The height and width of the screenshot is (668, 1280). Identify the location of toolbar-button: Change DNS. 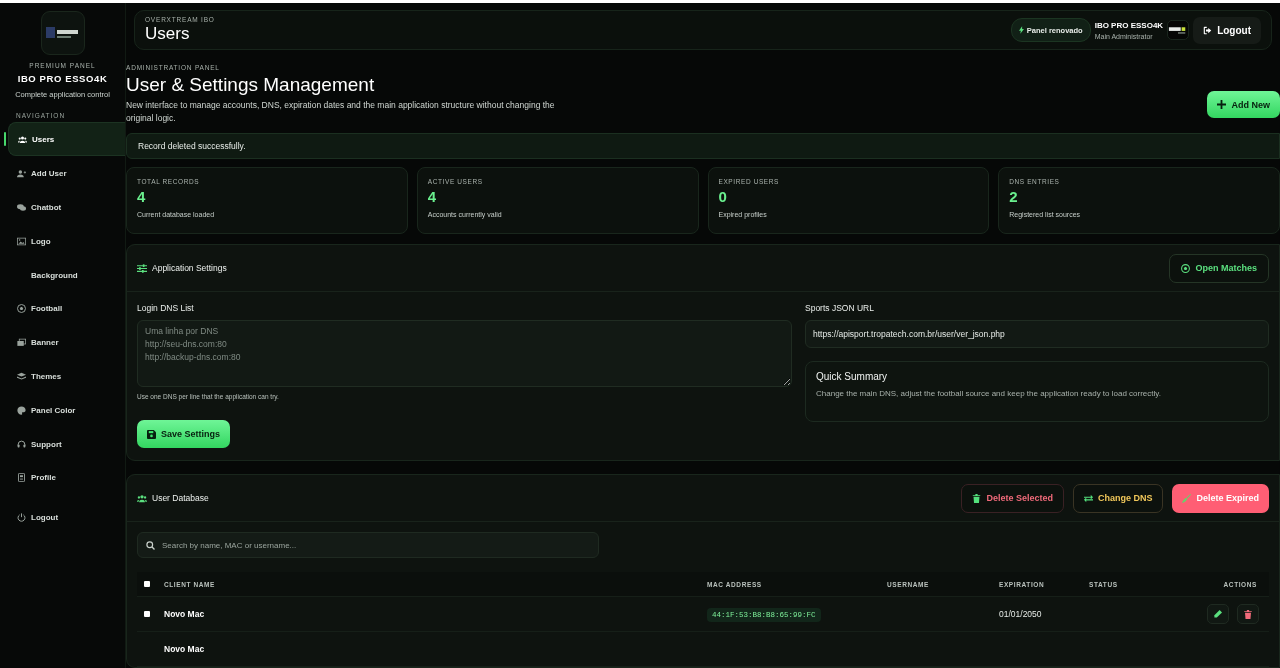
(1118, 498).